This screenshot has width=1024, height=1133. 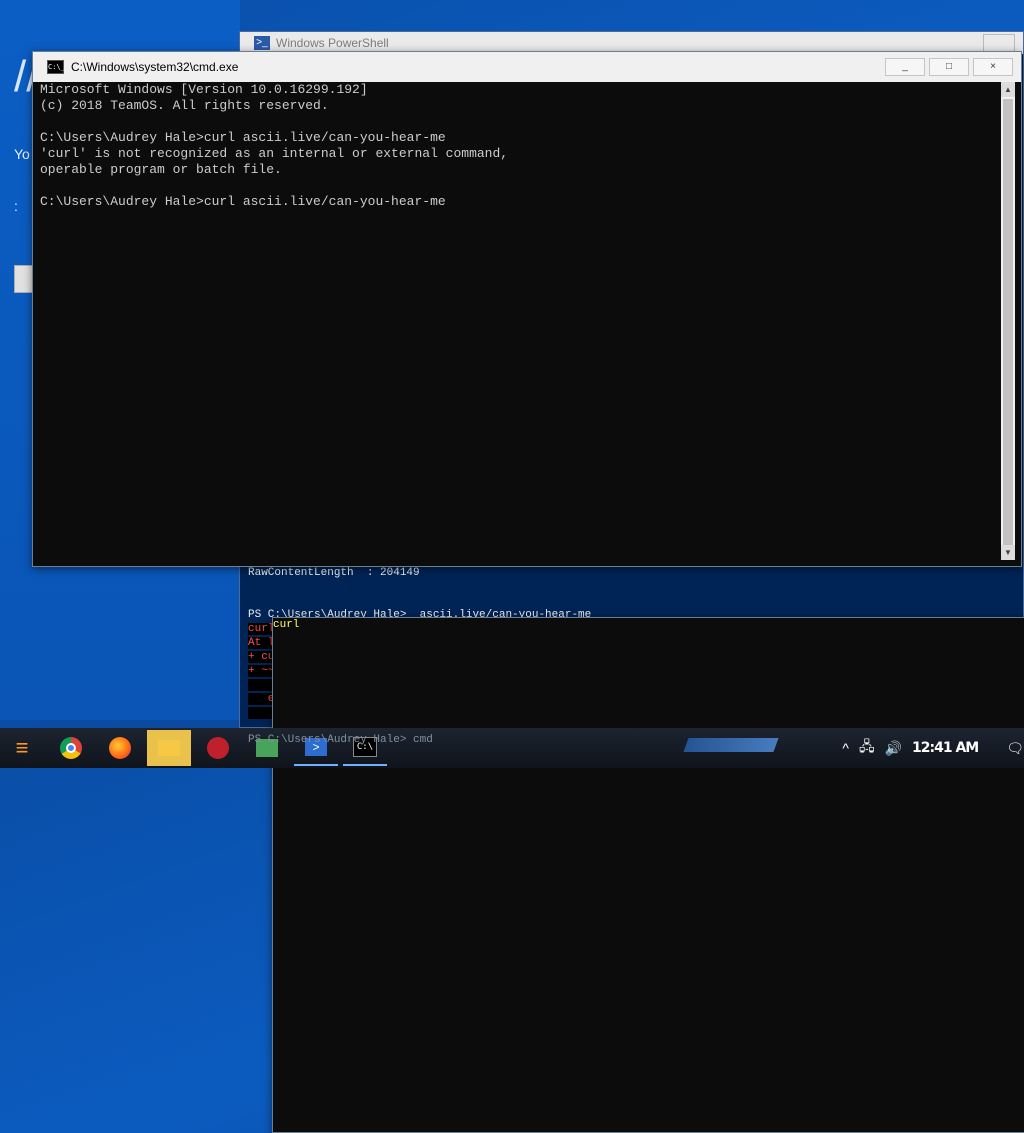 I want to click on network-icon: 🖧, so click(x=867, y=748).